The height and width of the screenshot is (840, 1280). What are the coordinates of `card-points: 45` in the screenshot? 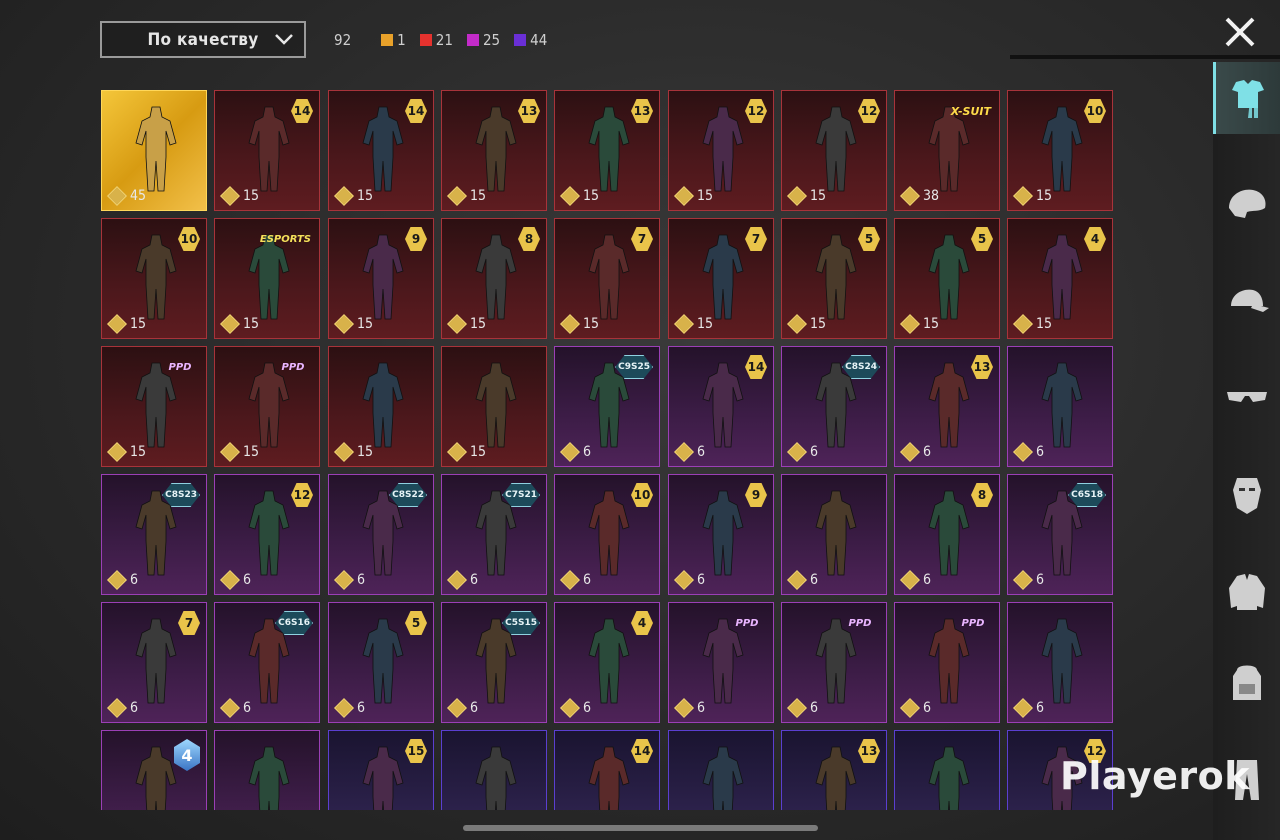 It's located at (127, 196).